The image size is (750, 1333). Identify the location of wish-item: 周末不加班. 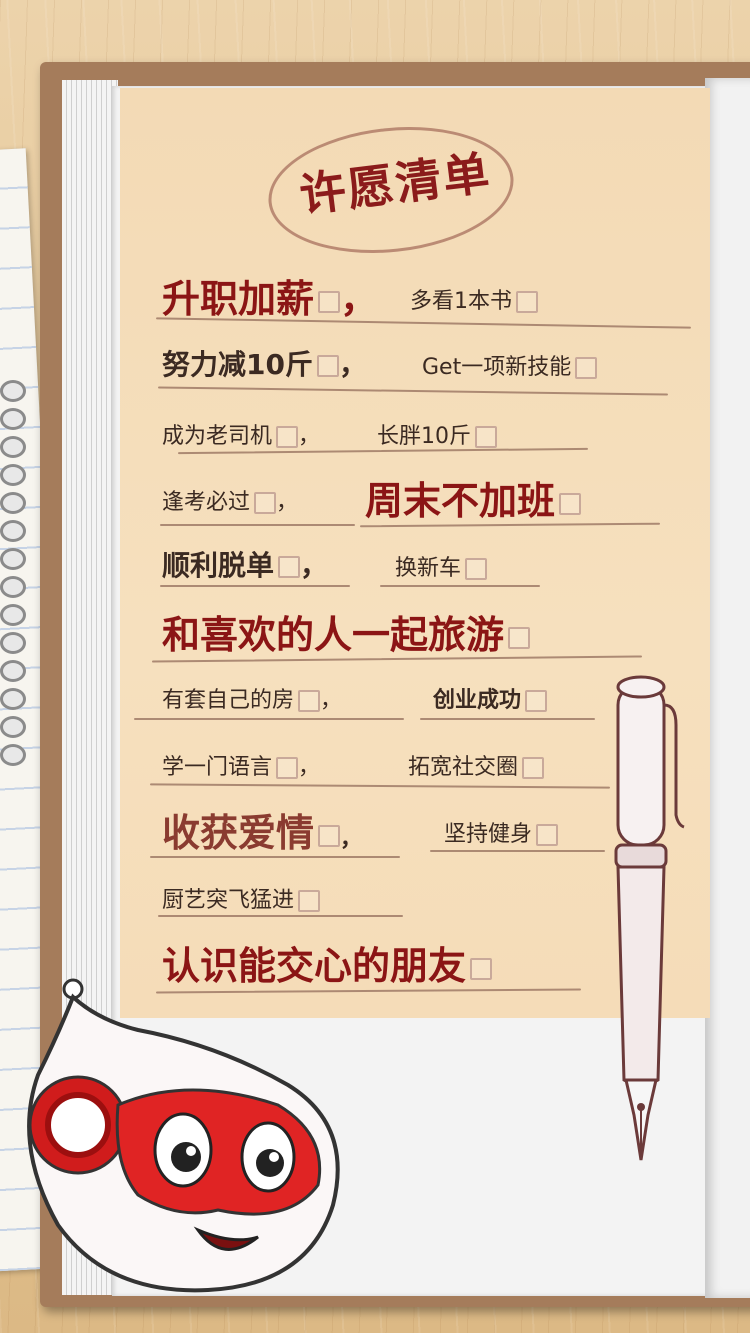
(473, 497).